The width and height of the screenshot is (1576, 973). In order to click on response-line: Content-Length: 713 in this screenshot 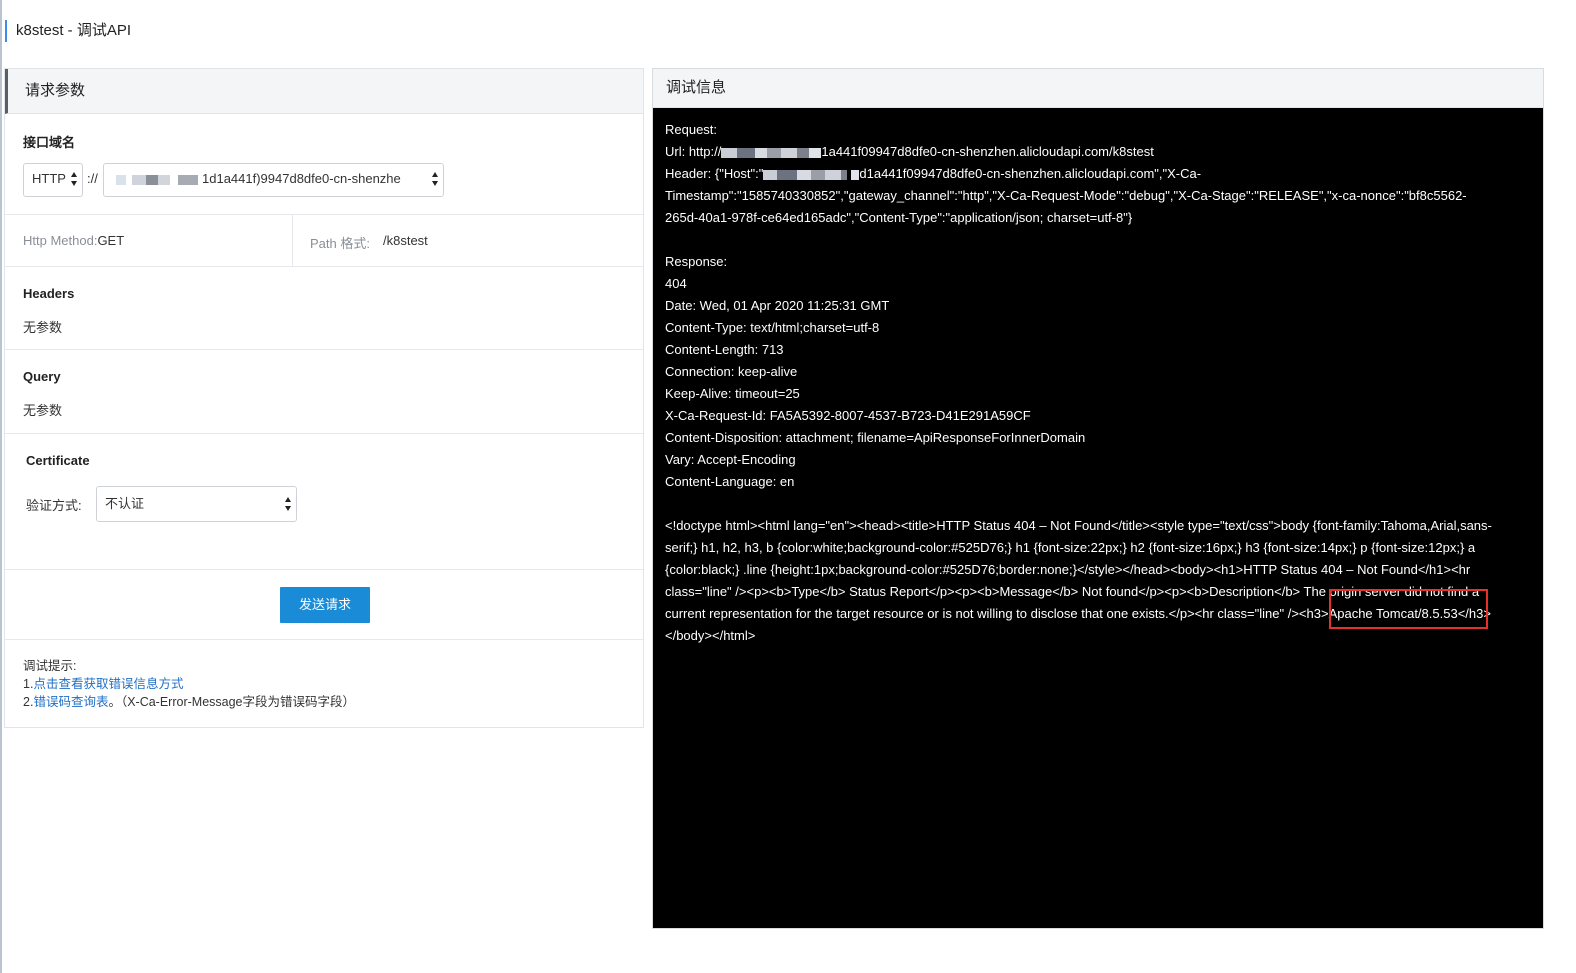, I will do `click(724, 349)`.